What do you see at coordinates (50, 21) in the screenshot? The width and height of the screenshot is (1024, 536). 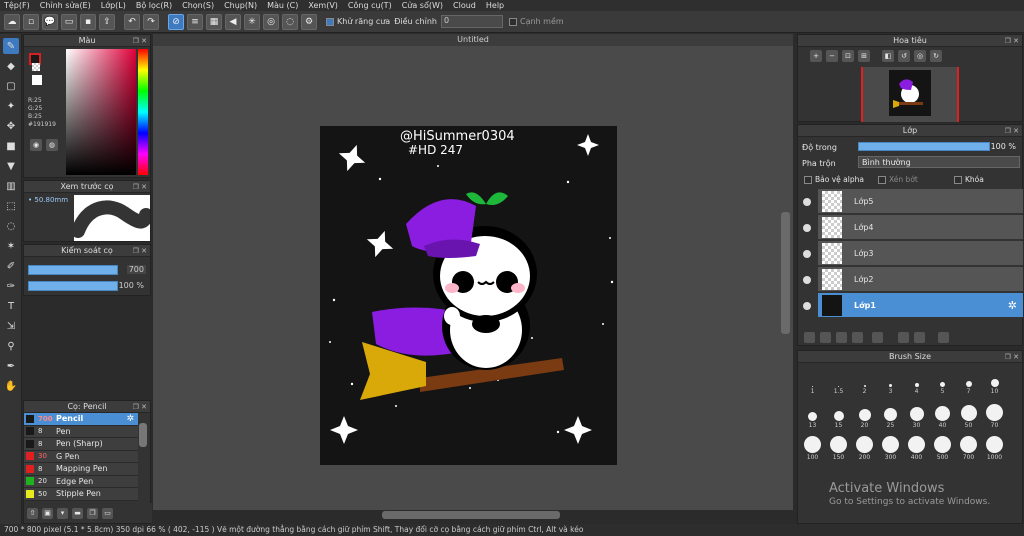 I see `speech-bubble-icon: 💬` at bounding box center [50, 21].